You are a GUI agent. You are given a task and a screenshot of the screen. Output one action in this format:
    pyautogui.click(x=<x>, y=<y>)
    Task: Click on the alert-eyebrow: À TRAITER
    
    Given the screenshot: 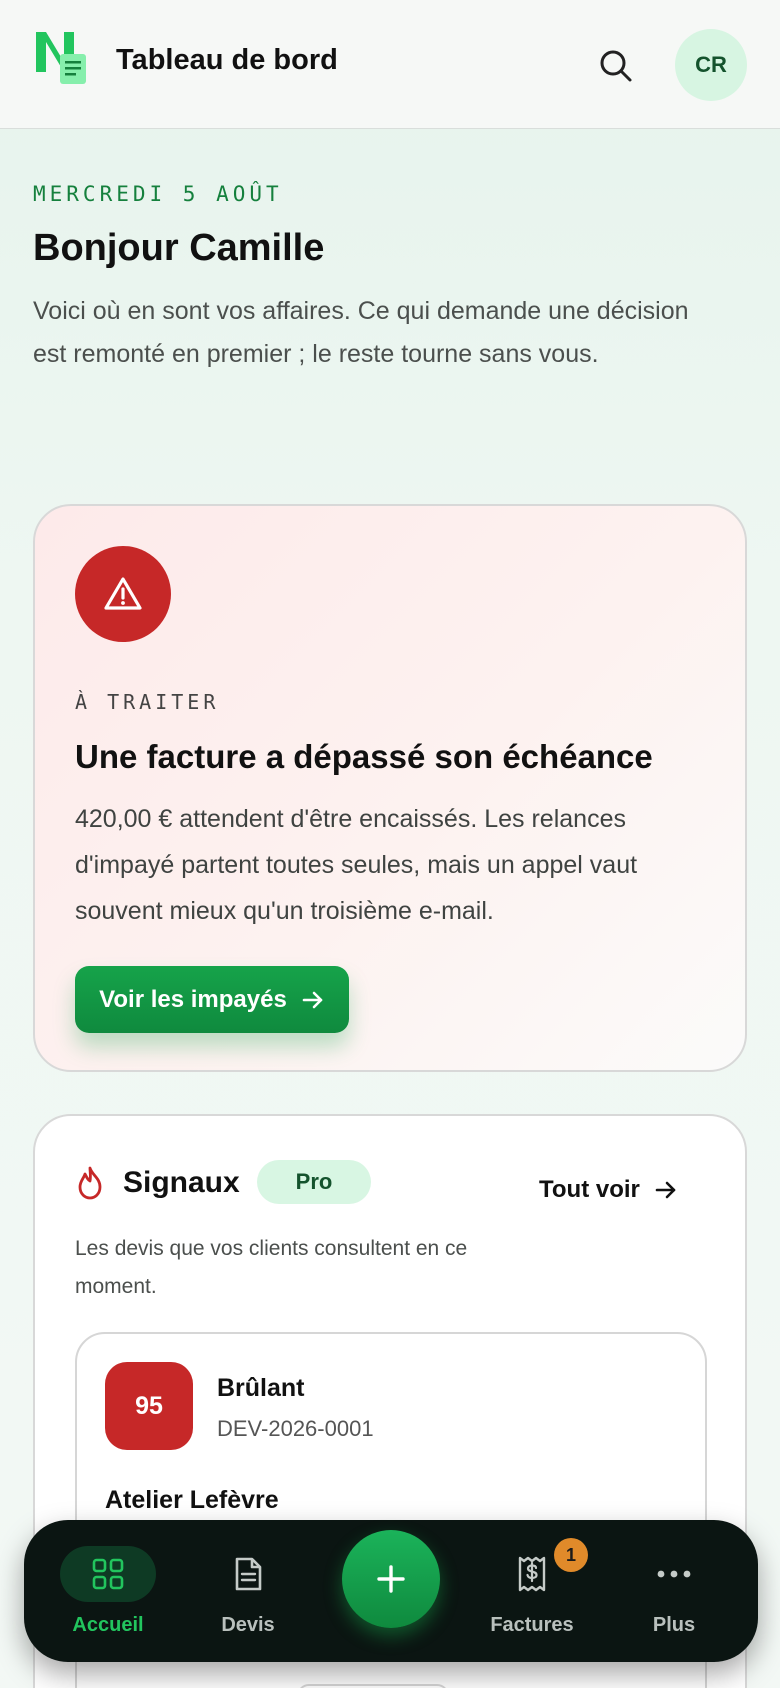 What is the action you would take?
    pyautogui.click(x=147, y=702)
    